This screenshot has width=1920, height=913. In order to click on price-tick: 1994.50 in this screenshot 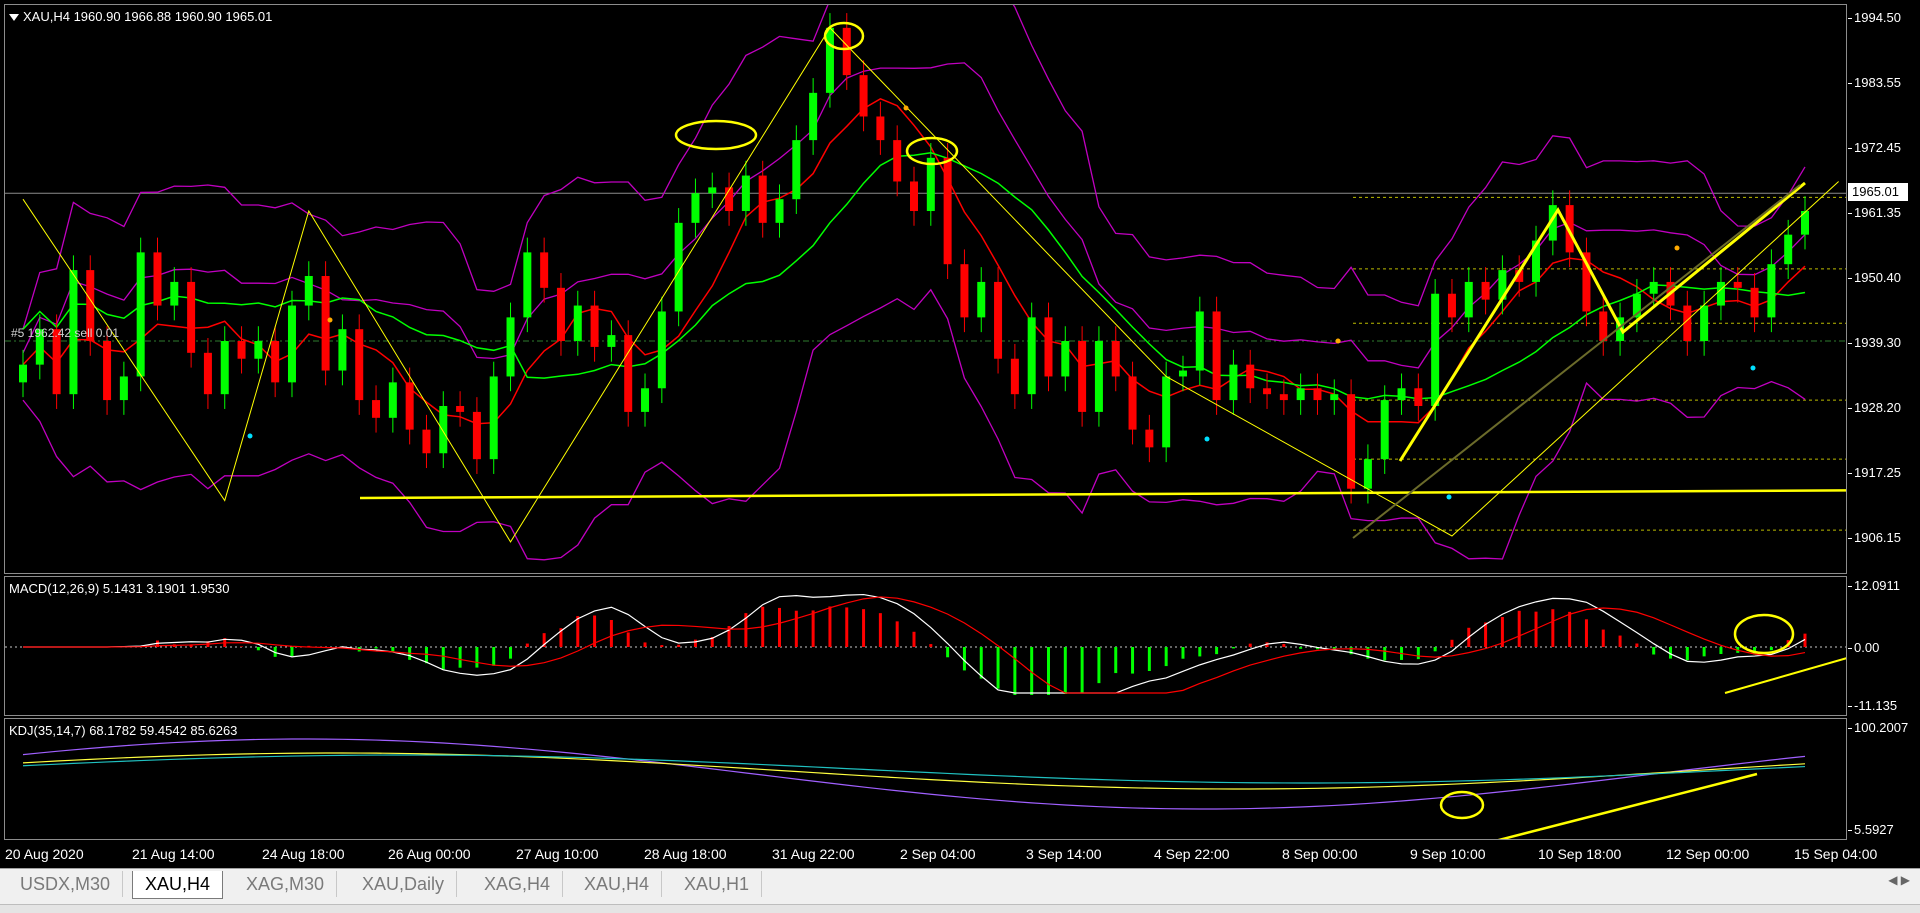, I will do `click(1874, 17)`.